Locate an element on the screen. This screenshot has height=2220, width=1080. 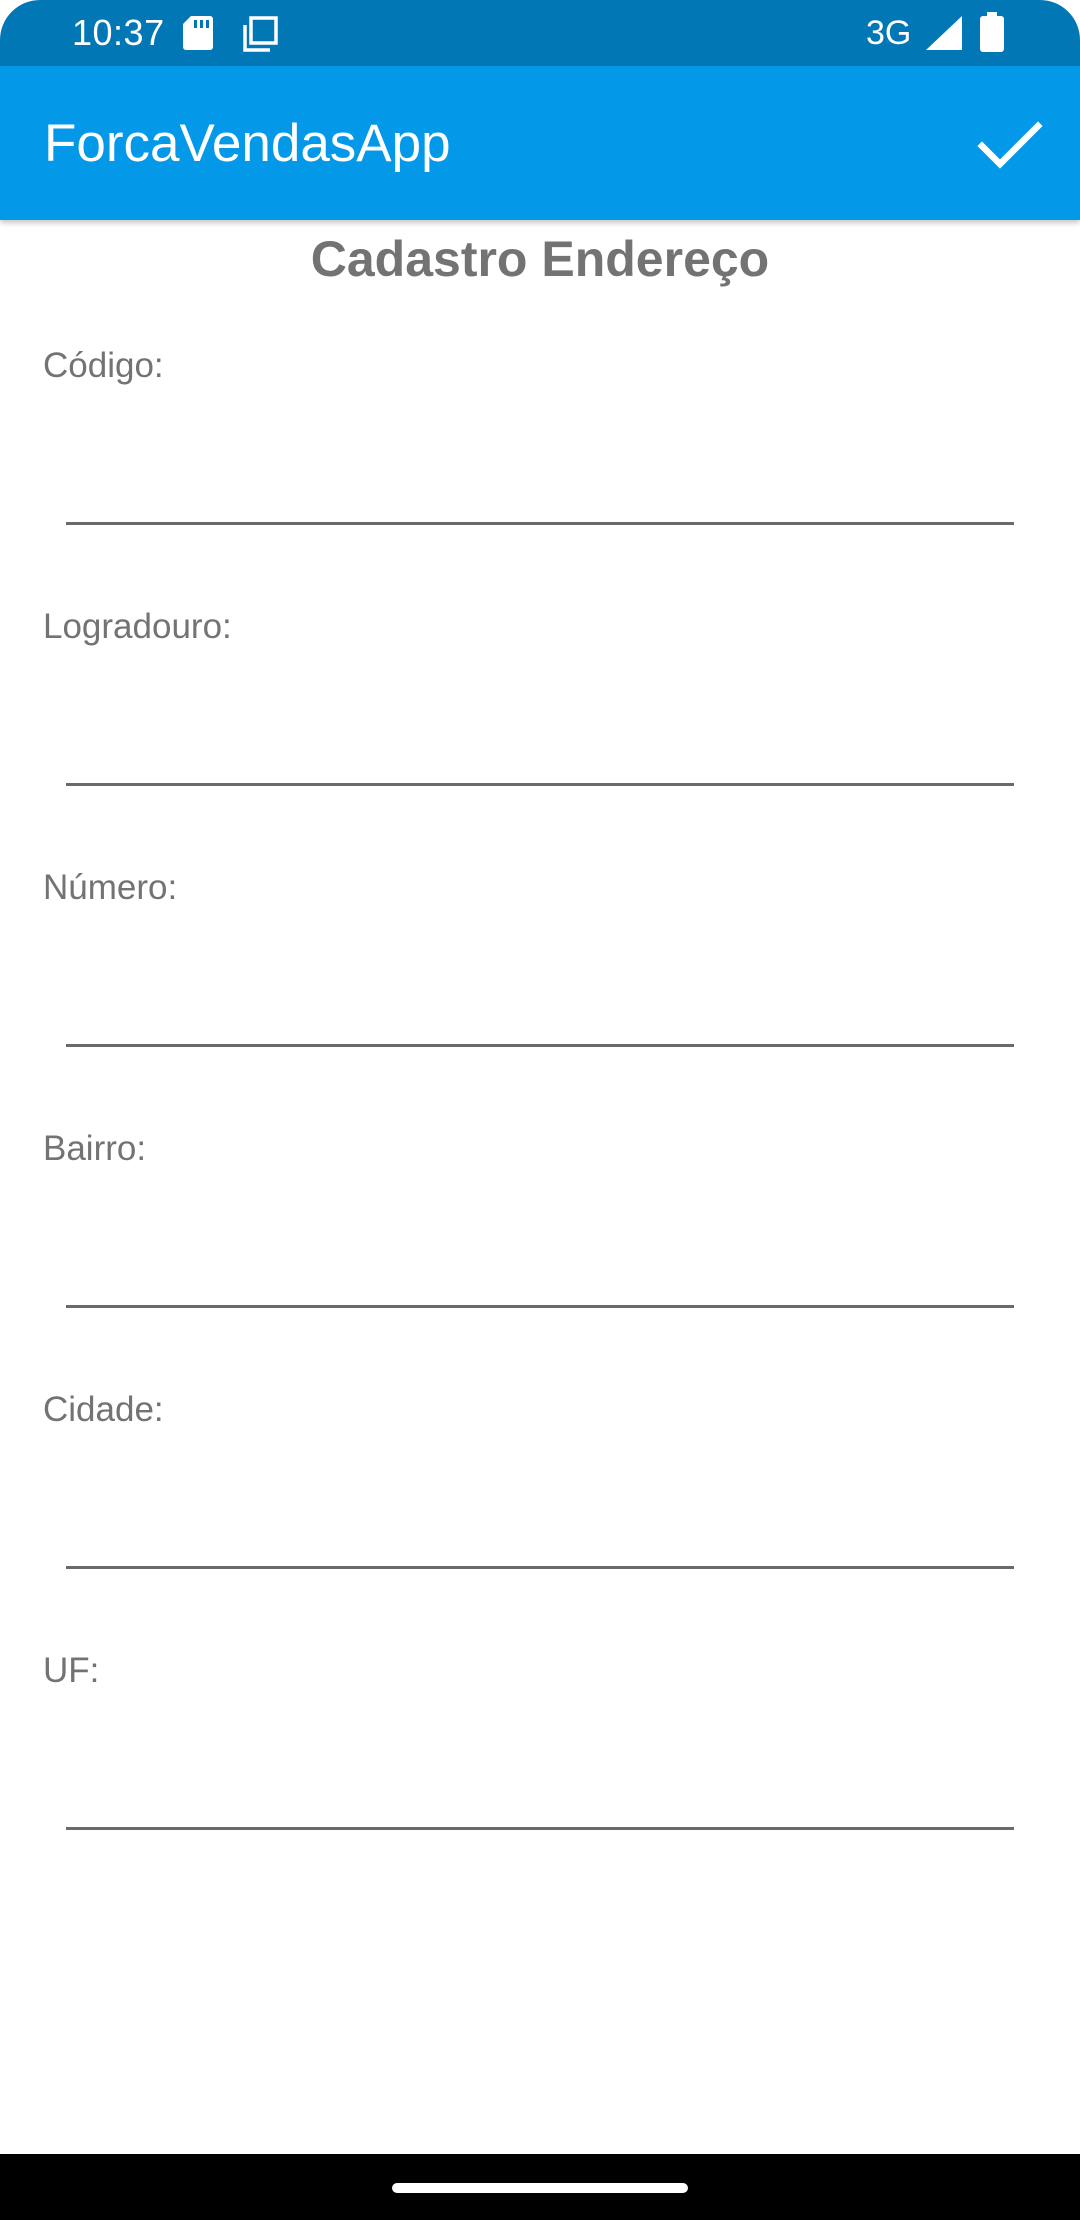
app-bar: ForcaVendasApp is located at coordinates (540, 143).